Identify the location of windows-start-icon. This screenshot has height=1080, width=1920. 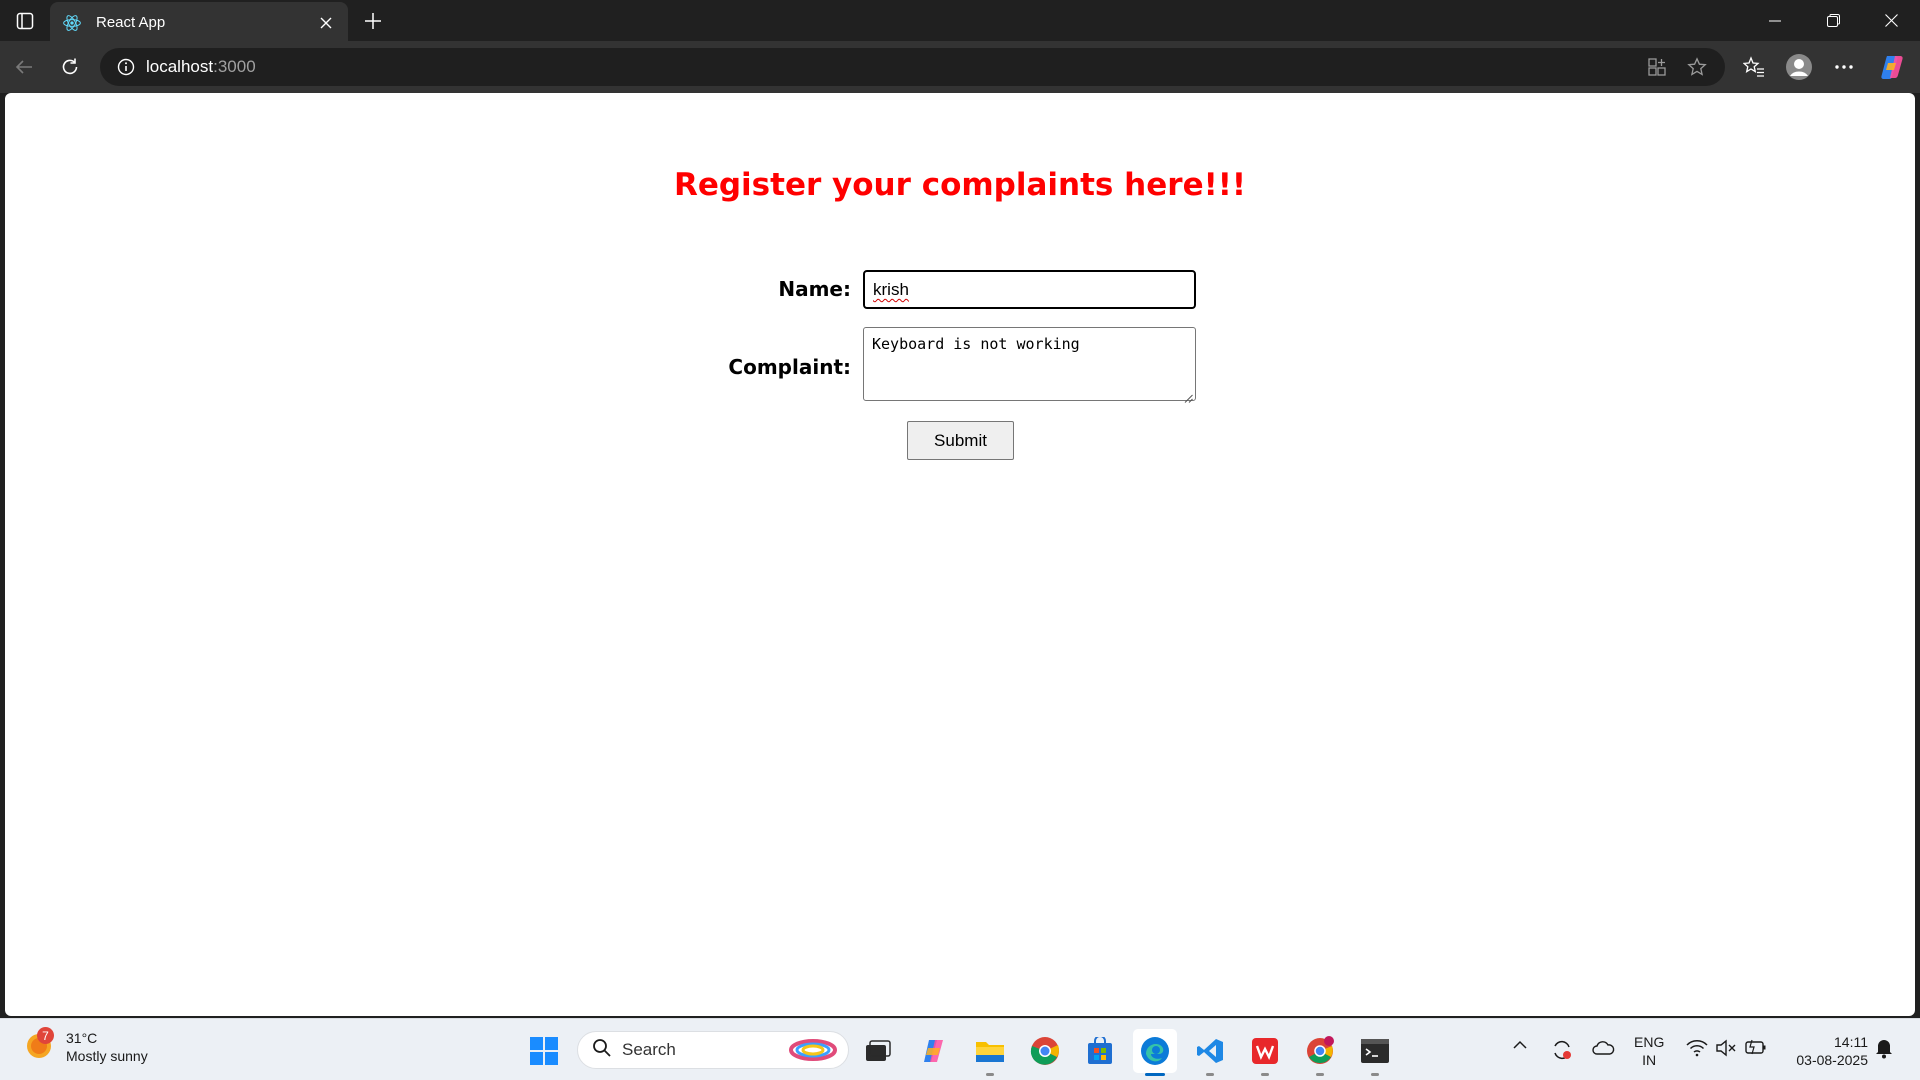
(544, 1051).